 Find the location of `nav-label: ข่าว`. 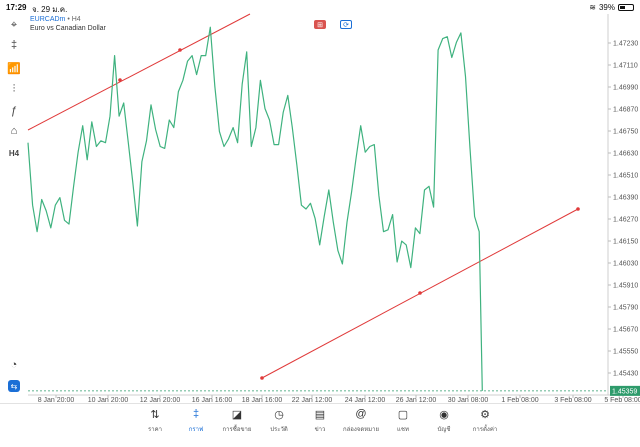

nav-label: ข่าว is located at coordinates (320, 430).